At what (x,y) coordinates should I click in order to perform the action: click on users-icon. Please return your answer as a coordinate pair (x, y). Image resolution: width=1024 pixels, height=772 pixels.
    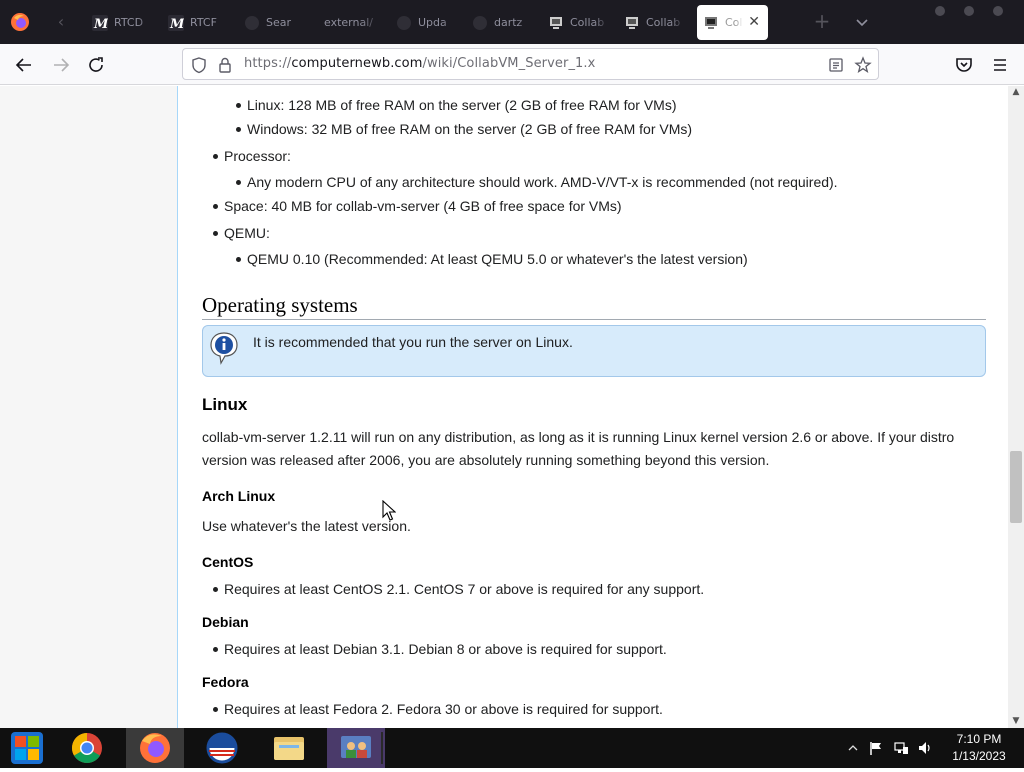
    Looking at the image, I should click on (356, 747).